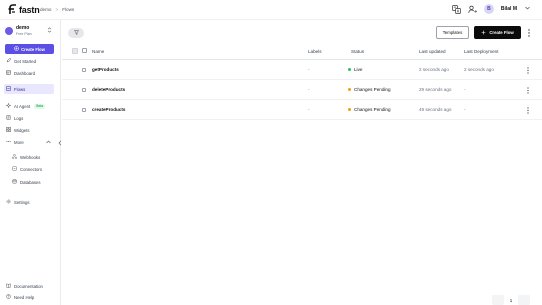 The width and height of the screenshot is (542, 305). I want to click on sidebar-item-label: Webhooks, so click(30, 157).